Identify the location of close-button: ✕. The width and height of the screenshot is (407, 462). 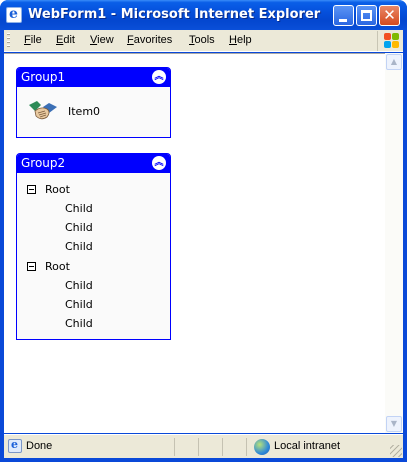
(389, 15).